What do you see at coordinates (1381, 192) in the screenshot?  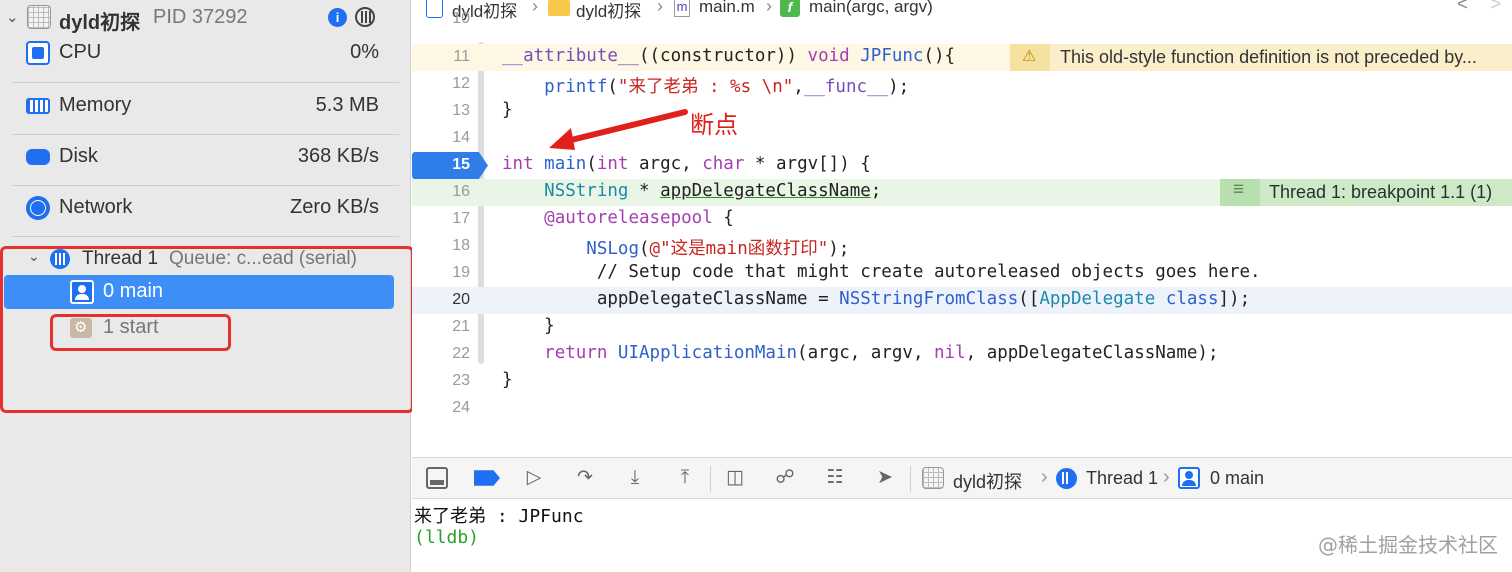 I see `breakpoint-text: Thread 1: breakpoint 1.1 (1)` at bounding box center [1381, 192].